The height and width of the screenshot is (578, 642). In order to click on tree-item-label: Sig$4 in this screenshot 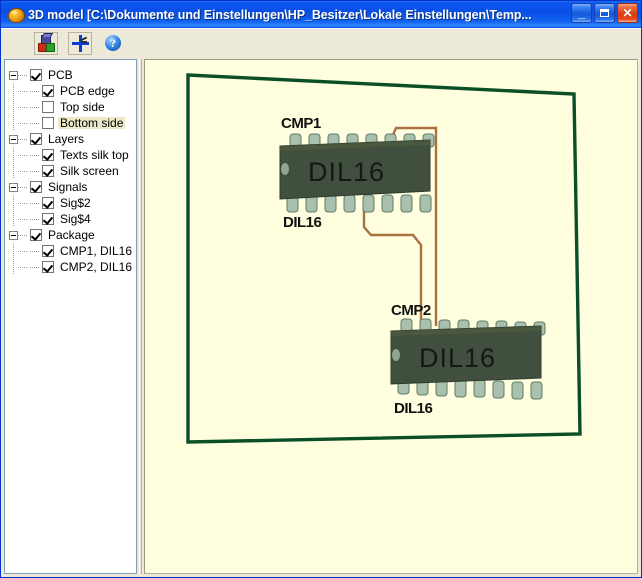, I will do `click(75, 219)`.